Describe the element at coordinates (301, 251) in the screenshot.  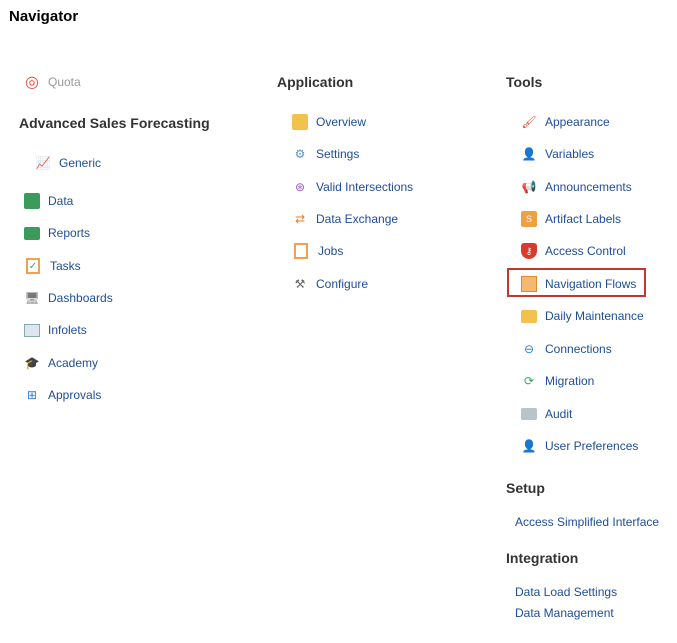
I see `clipboard-icon` at that location.